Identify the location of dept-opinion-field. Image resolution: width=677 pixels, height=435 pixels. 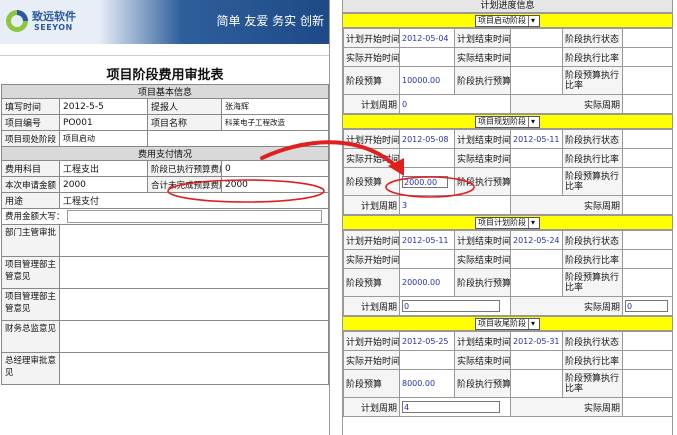
(193, 240).